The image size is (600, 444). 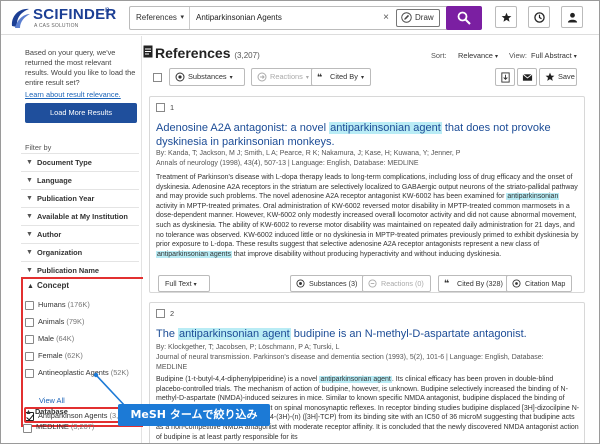 I want to click on result-reactions-button: Reactions (0), so click(x=396, y=283).